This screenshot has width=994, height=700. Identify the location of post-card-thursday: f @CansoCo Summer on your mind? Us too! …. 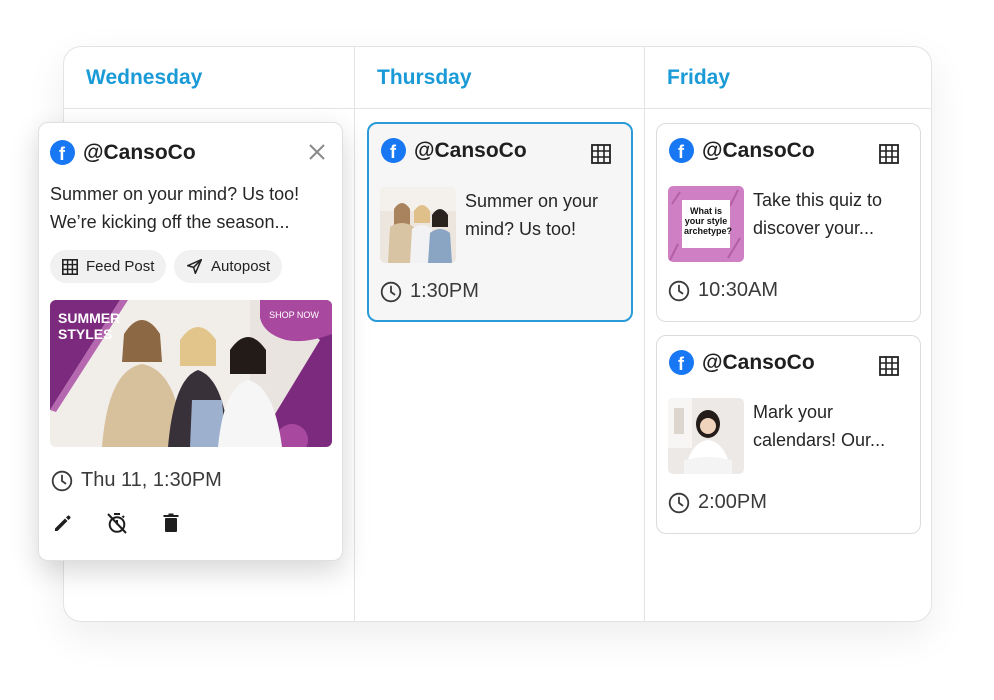
(500, 222).